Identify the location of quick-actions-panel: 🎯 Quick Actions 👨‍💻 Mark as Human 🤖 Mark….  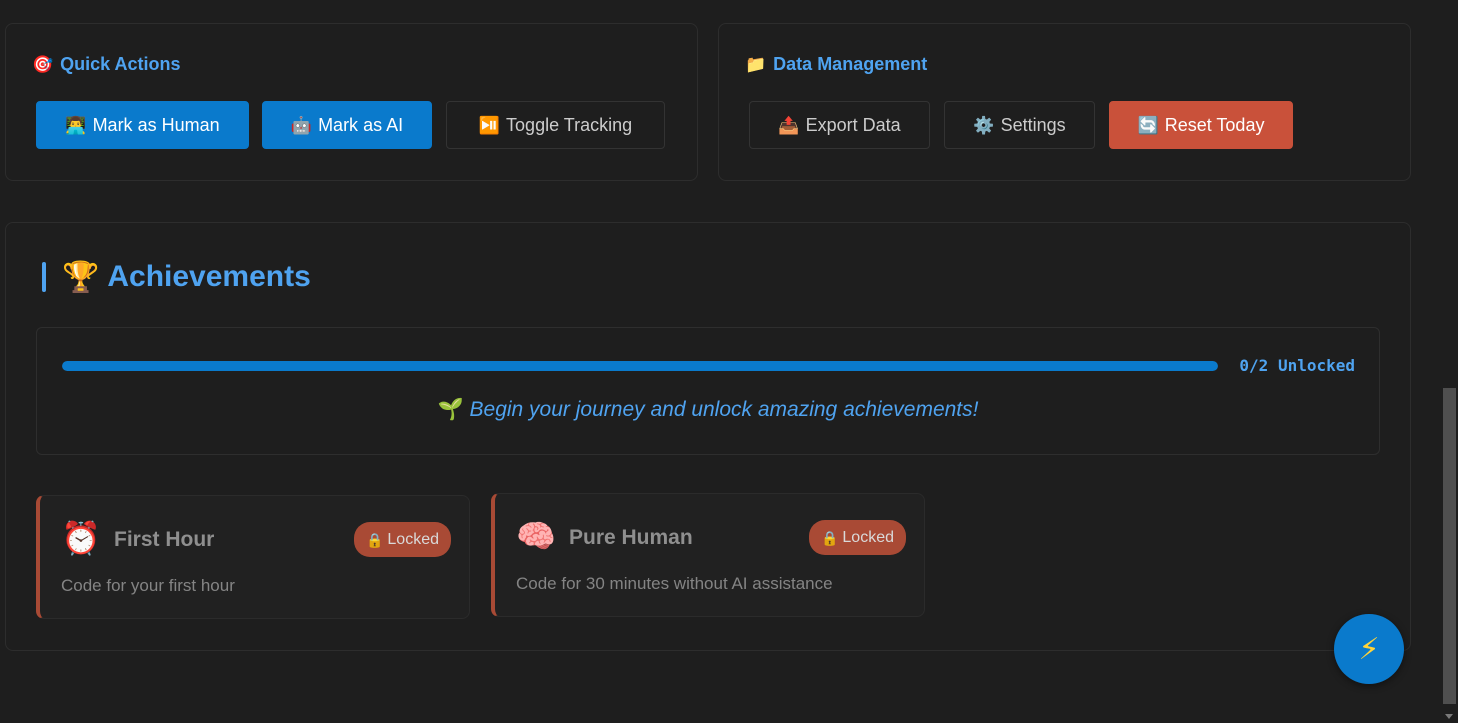
(351, 102).